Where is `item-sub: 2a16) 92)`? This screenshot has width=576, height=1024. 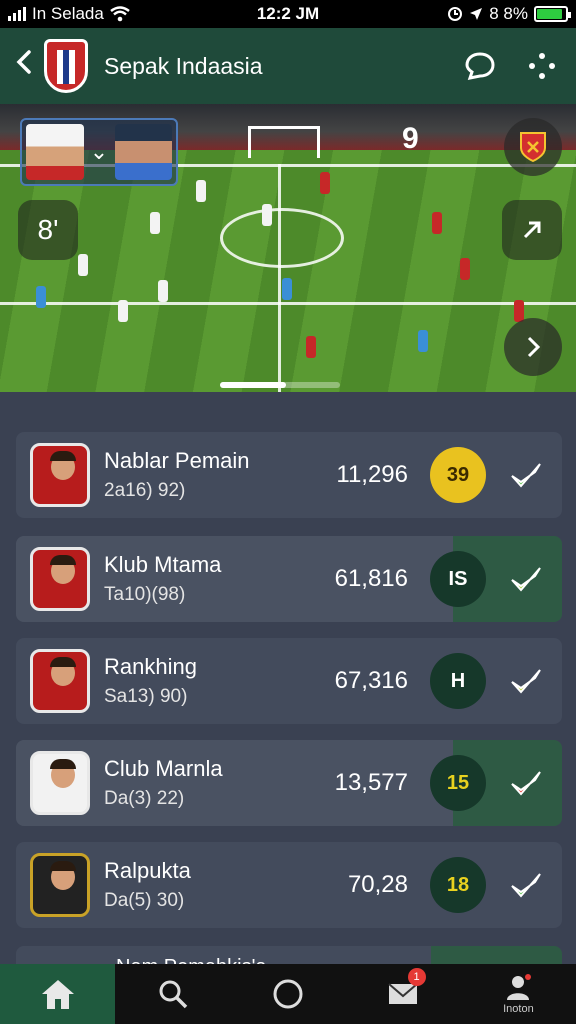
item-sub: 2a16) 92) is located at coordinates (145, 490).